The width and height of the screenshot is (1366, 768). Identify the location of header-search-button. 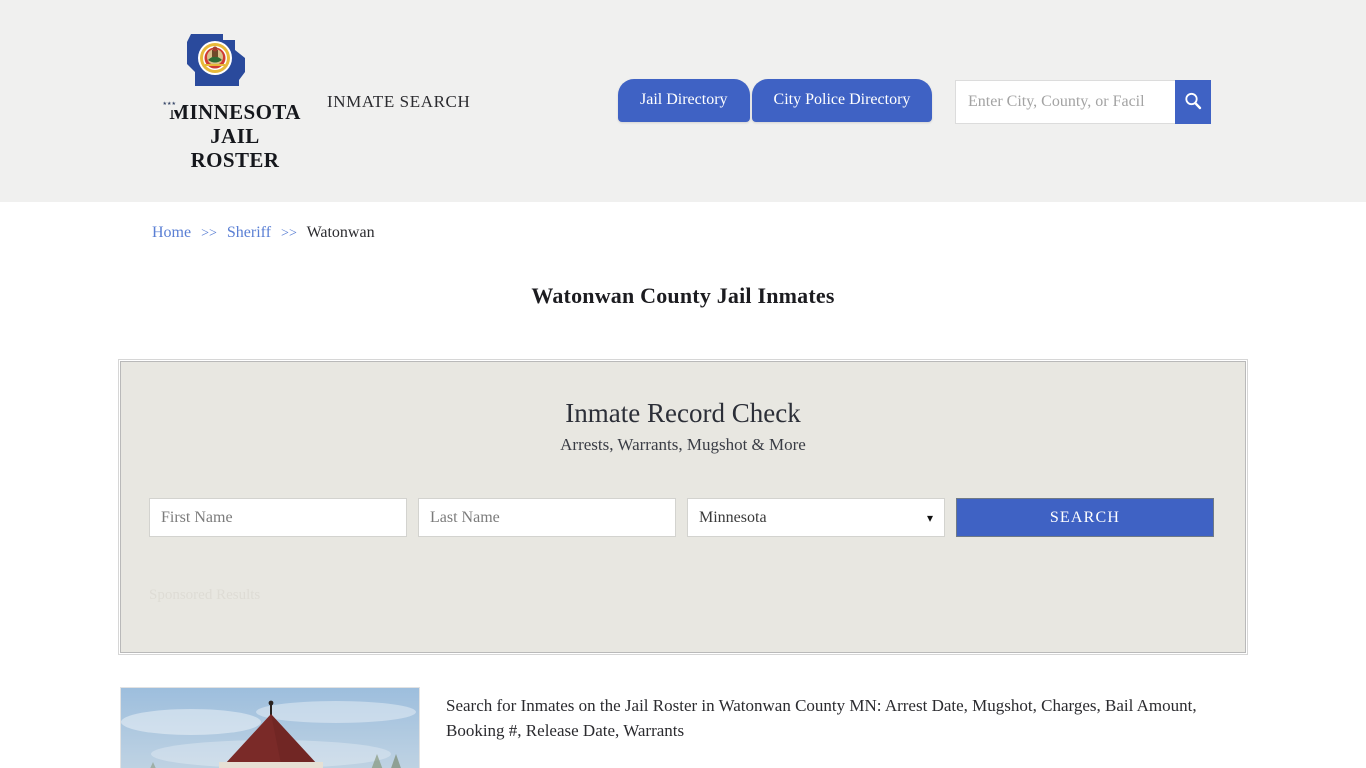
(1193, 102).